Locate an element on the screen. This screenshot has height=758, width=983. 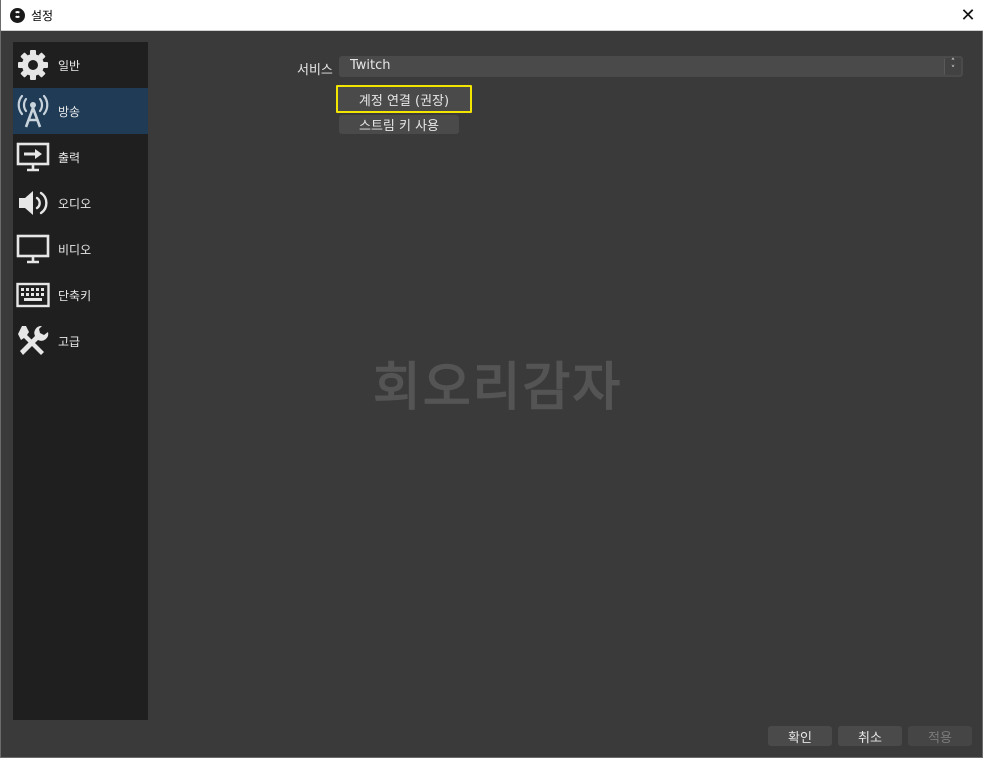
sidebar-item-label: 고급 is located at coordinates (69, 341).